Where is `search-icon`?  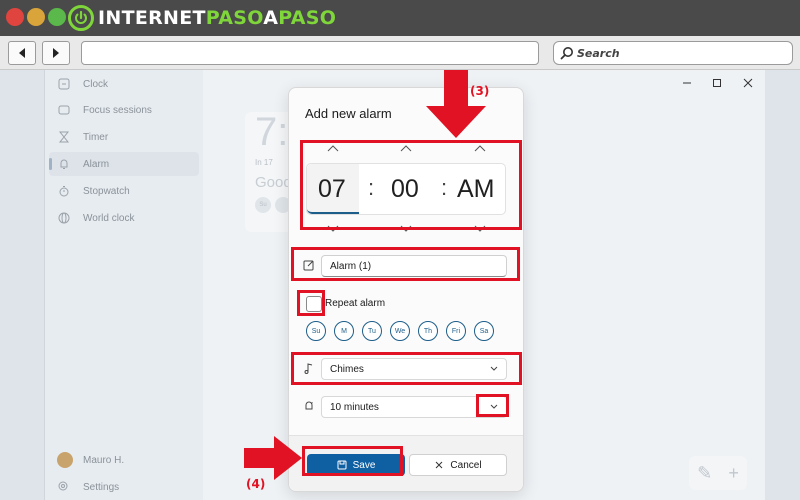
search-icon is located at coordinates (566, 53).